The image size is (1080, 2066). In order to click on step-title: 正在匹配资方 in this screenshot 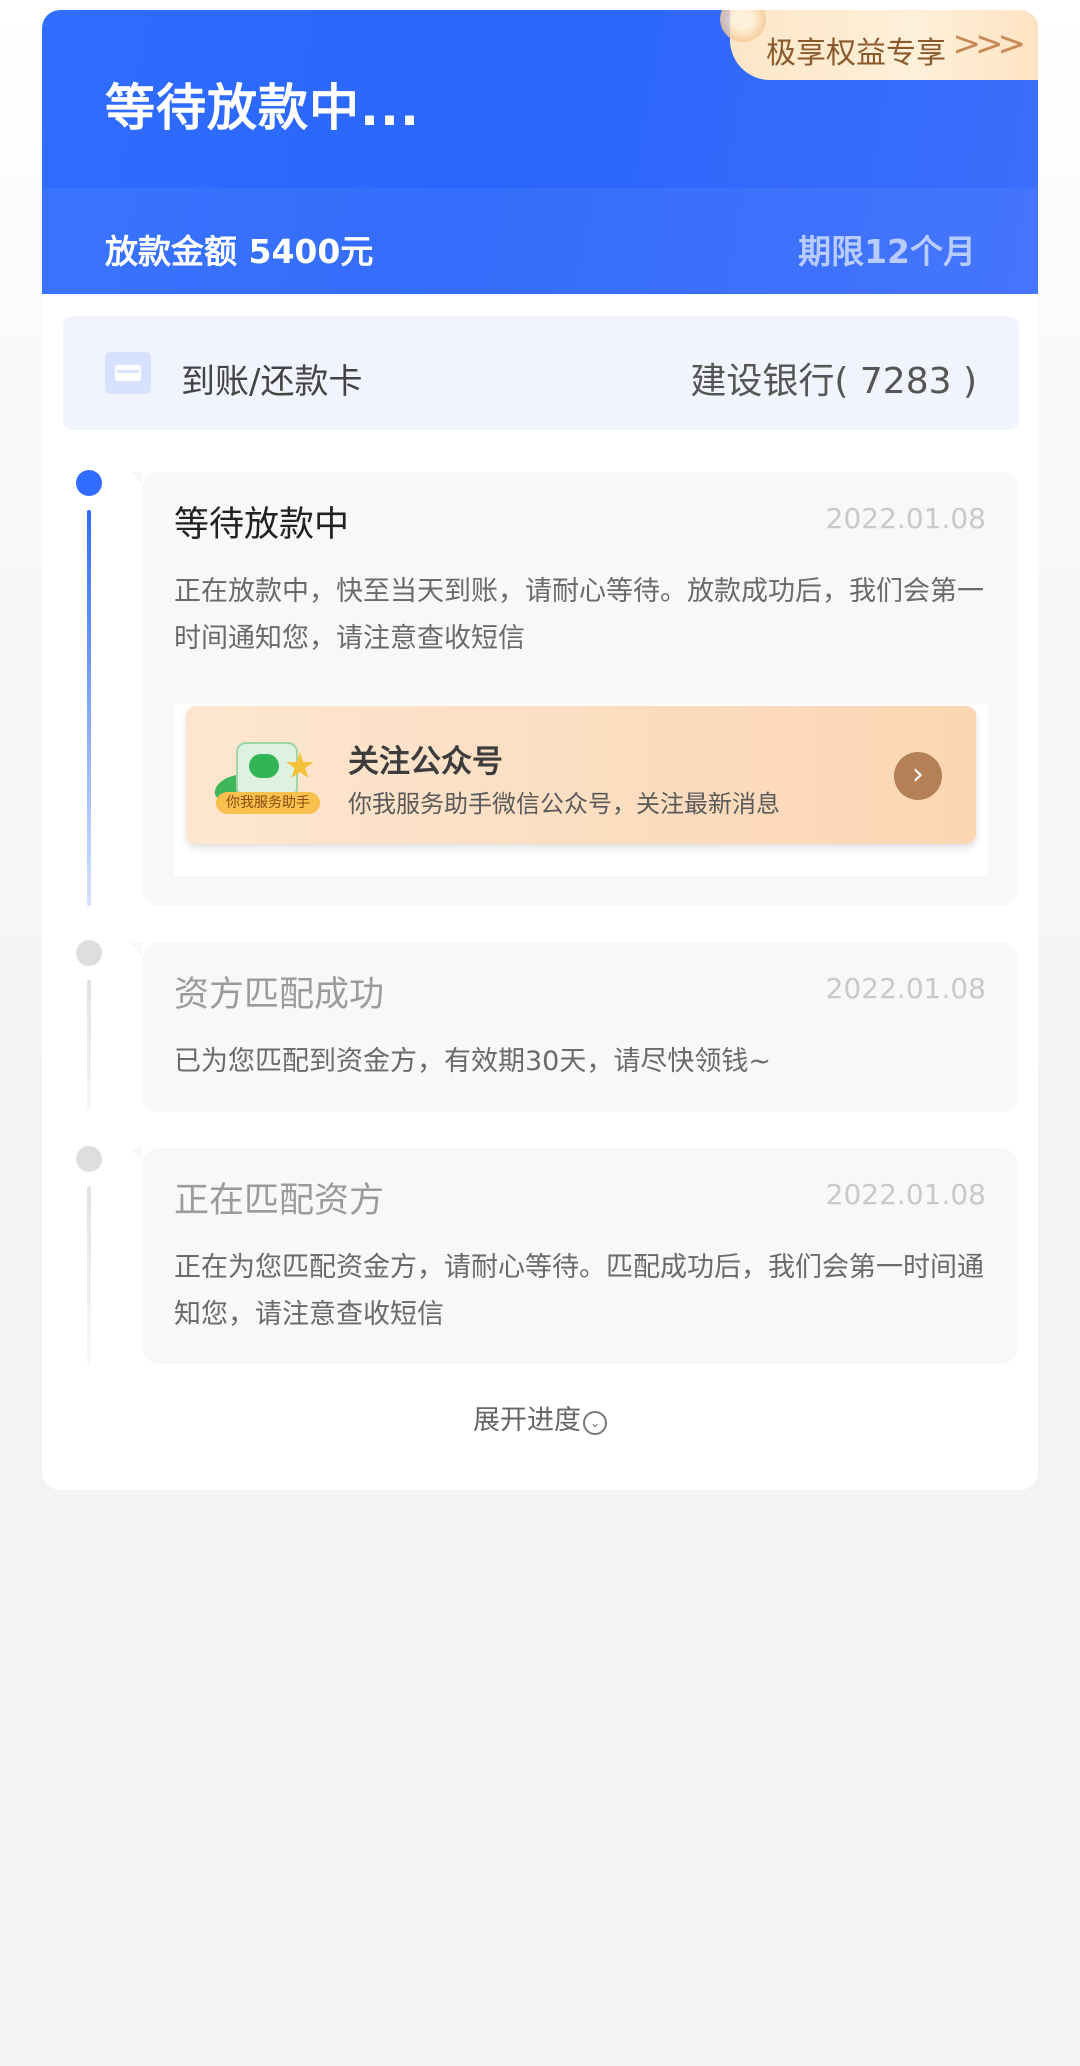, I will do `click(279, 1201)`.